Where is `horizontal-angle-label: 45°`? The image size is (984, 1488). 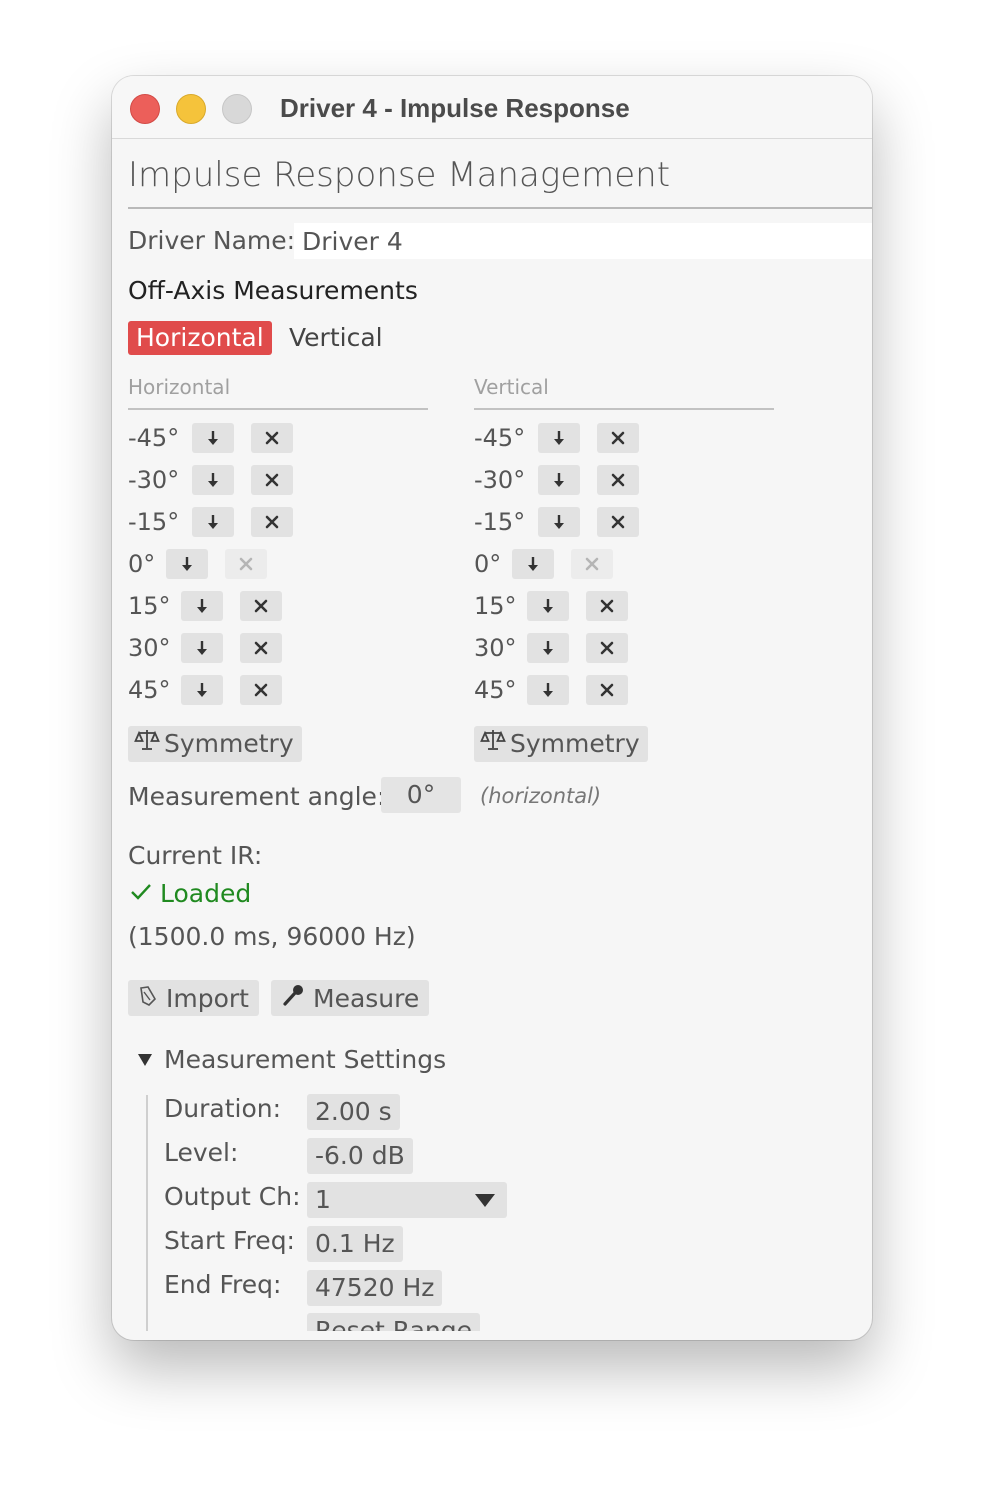 horizontal-angle-label: 45° is located at coordinates (149, 690).